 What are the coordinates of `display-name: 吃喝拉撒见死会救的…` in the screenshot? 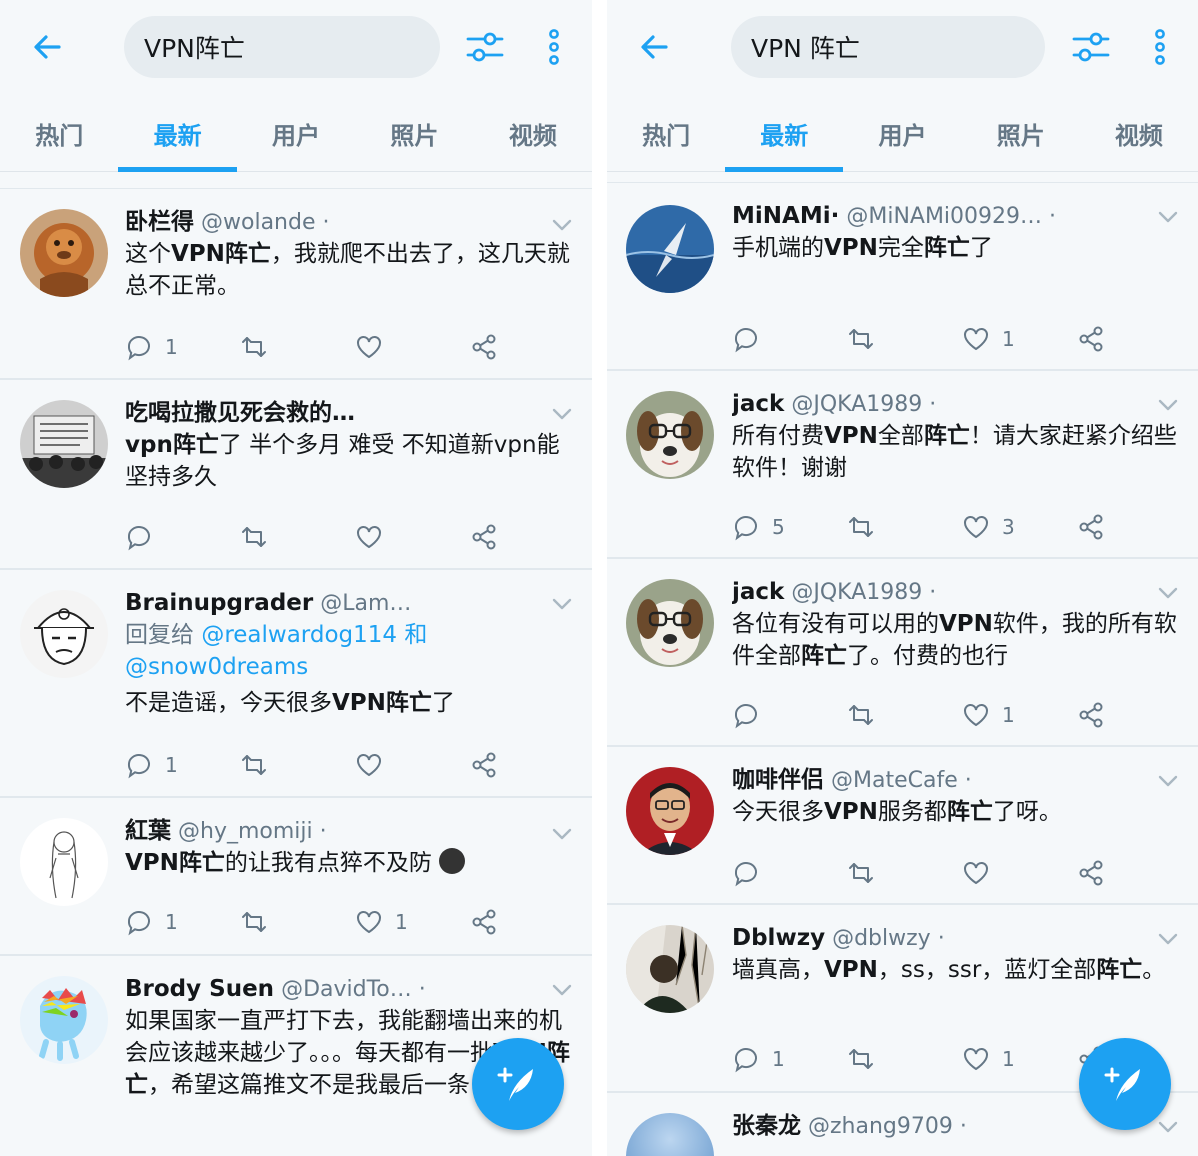 It's located at (240, 413).